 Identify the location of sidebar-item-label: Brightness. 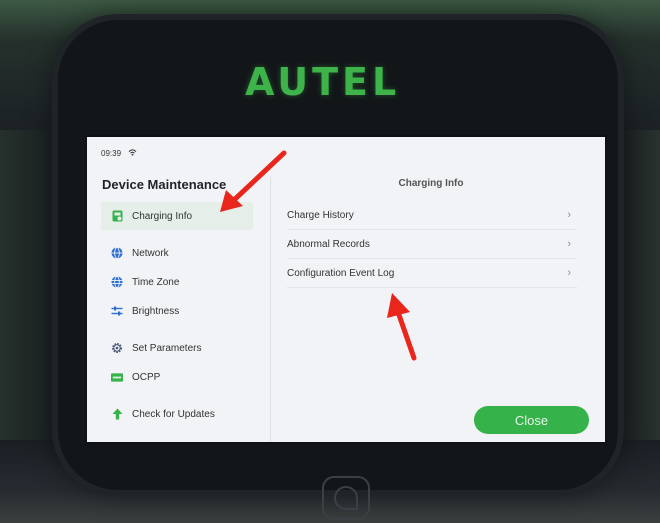
(156, 311).